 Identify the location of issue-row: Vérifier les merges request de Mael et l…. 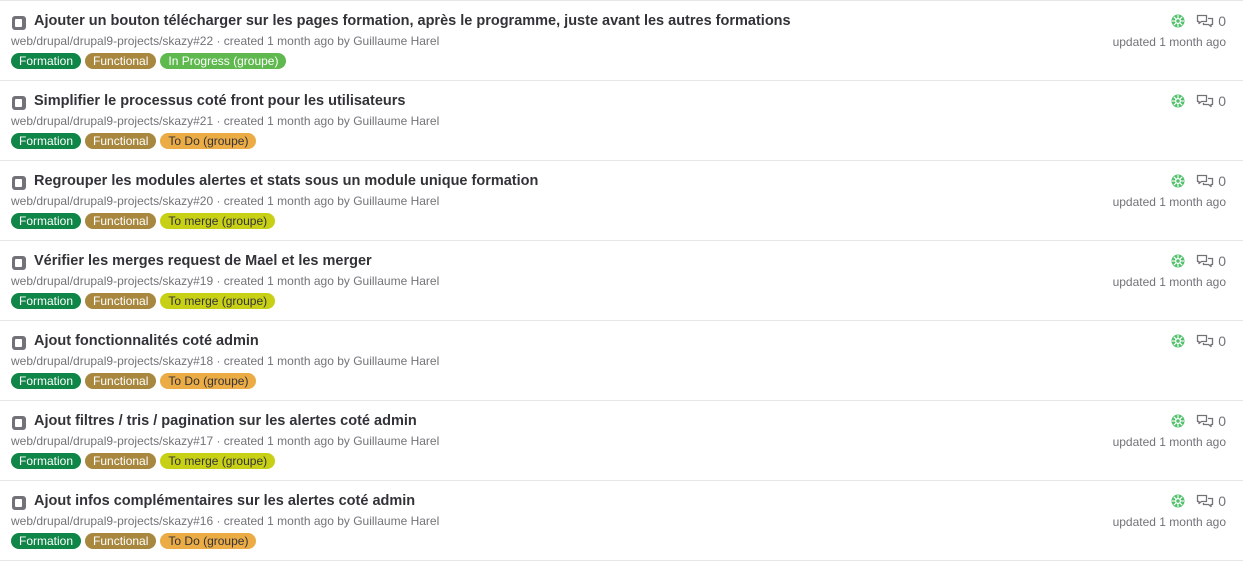
(621, 281).